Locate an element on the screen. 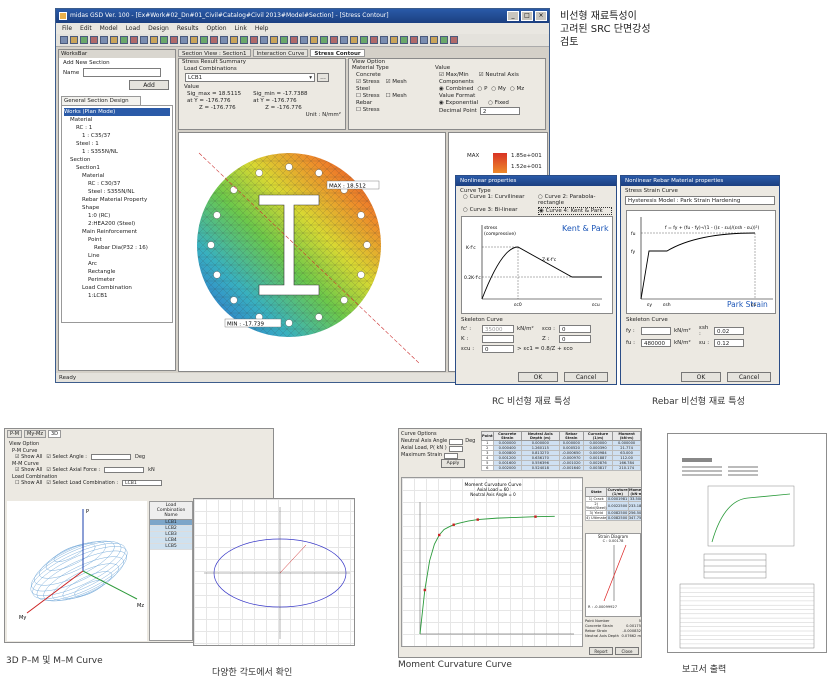 The image size is (835, 683). rebar-ok-button: OK is located at coordinates (701, 377).